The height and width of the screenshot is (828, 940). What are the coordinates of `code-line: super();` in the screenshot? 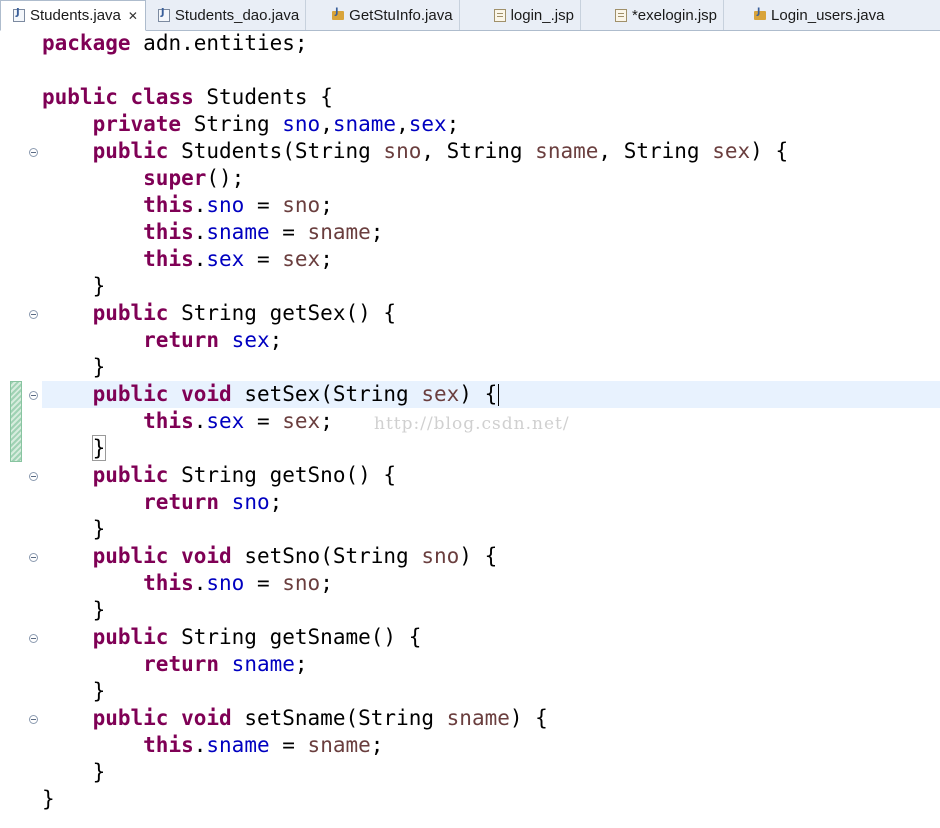 It's located at (194, 178).